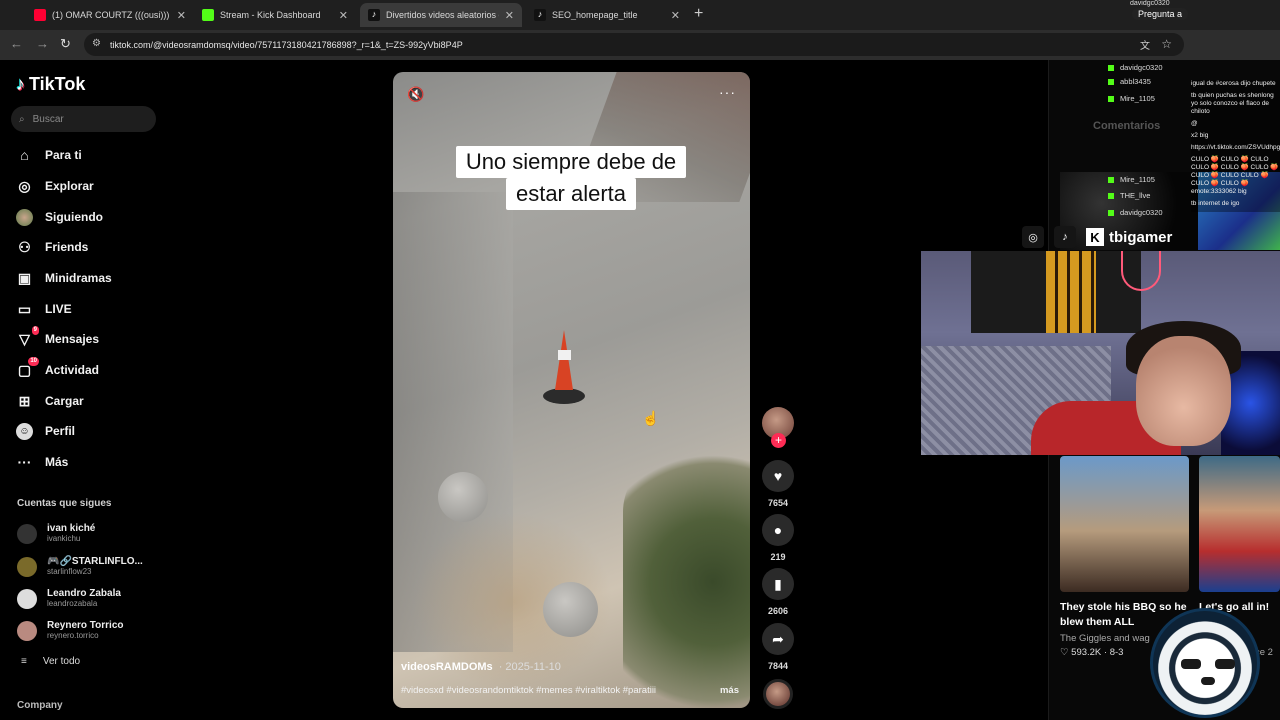  Describe the element at coordinates (50, 661) in the screenshot. I see `see-all-link: ≡ Ver todo` at that location.